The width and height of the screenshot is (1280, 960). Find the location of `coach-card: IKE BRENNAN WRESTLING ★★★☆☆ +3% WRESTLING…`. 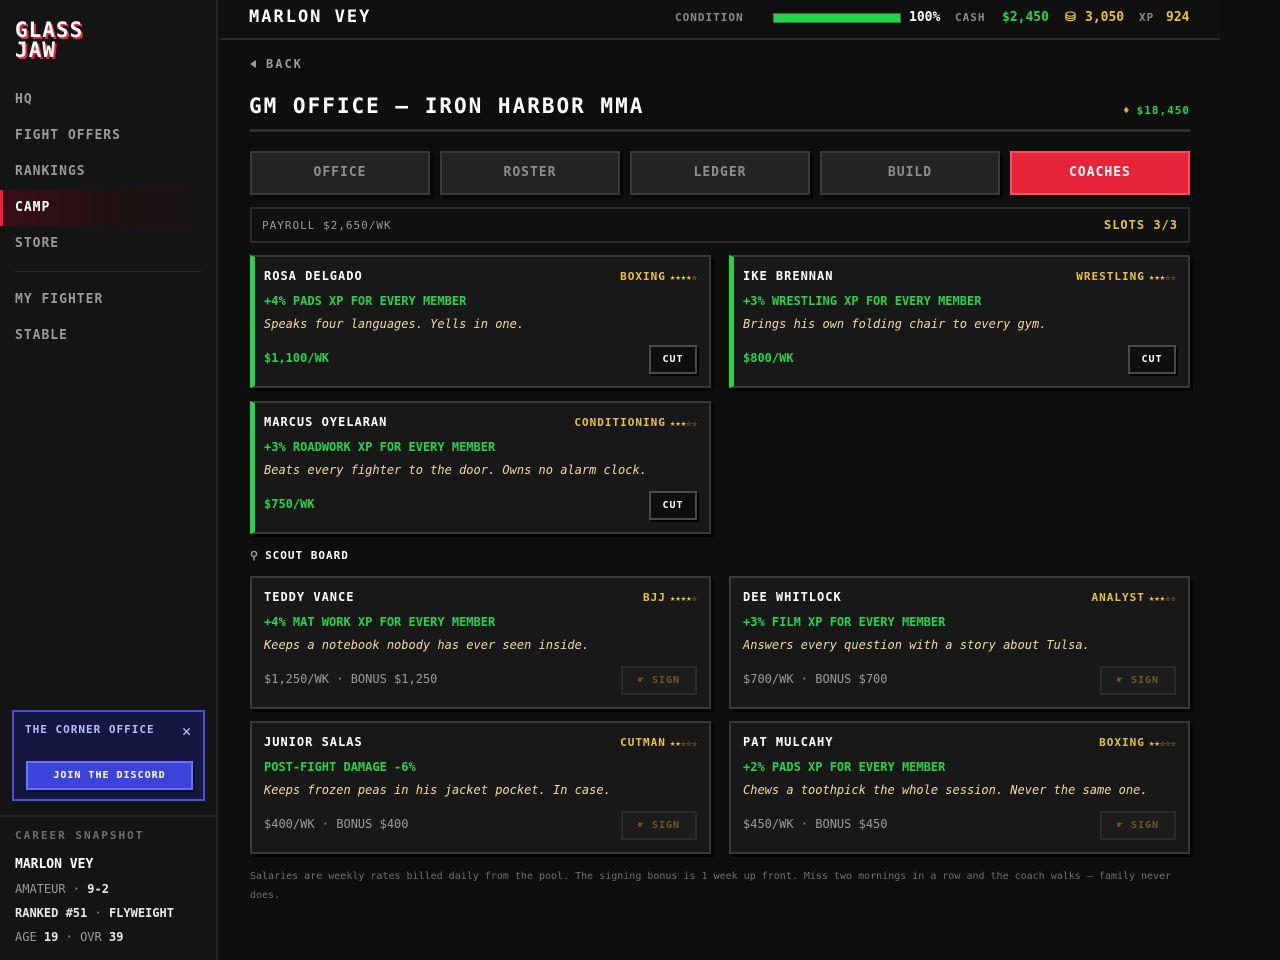

coach-card: IKE BRENNAN WRESTLING ★★★☆☆ +3% WRESTLING… is located at coordinates (959, 321).